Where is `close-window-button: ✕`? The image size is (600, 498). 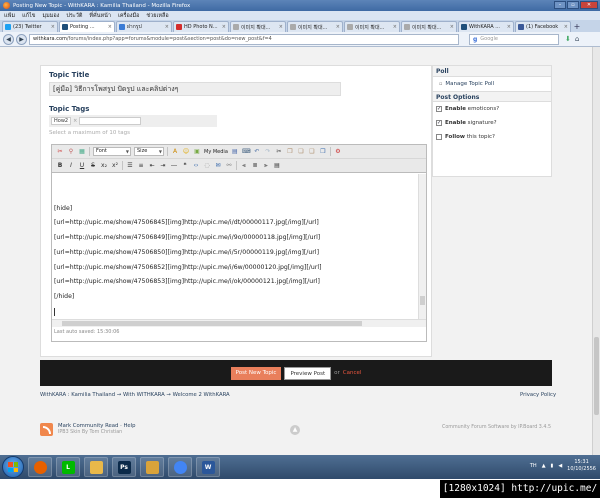
close-window-button: ✕ is located at coordinates (589, 5).